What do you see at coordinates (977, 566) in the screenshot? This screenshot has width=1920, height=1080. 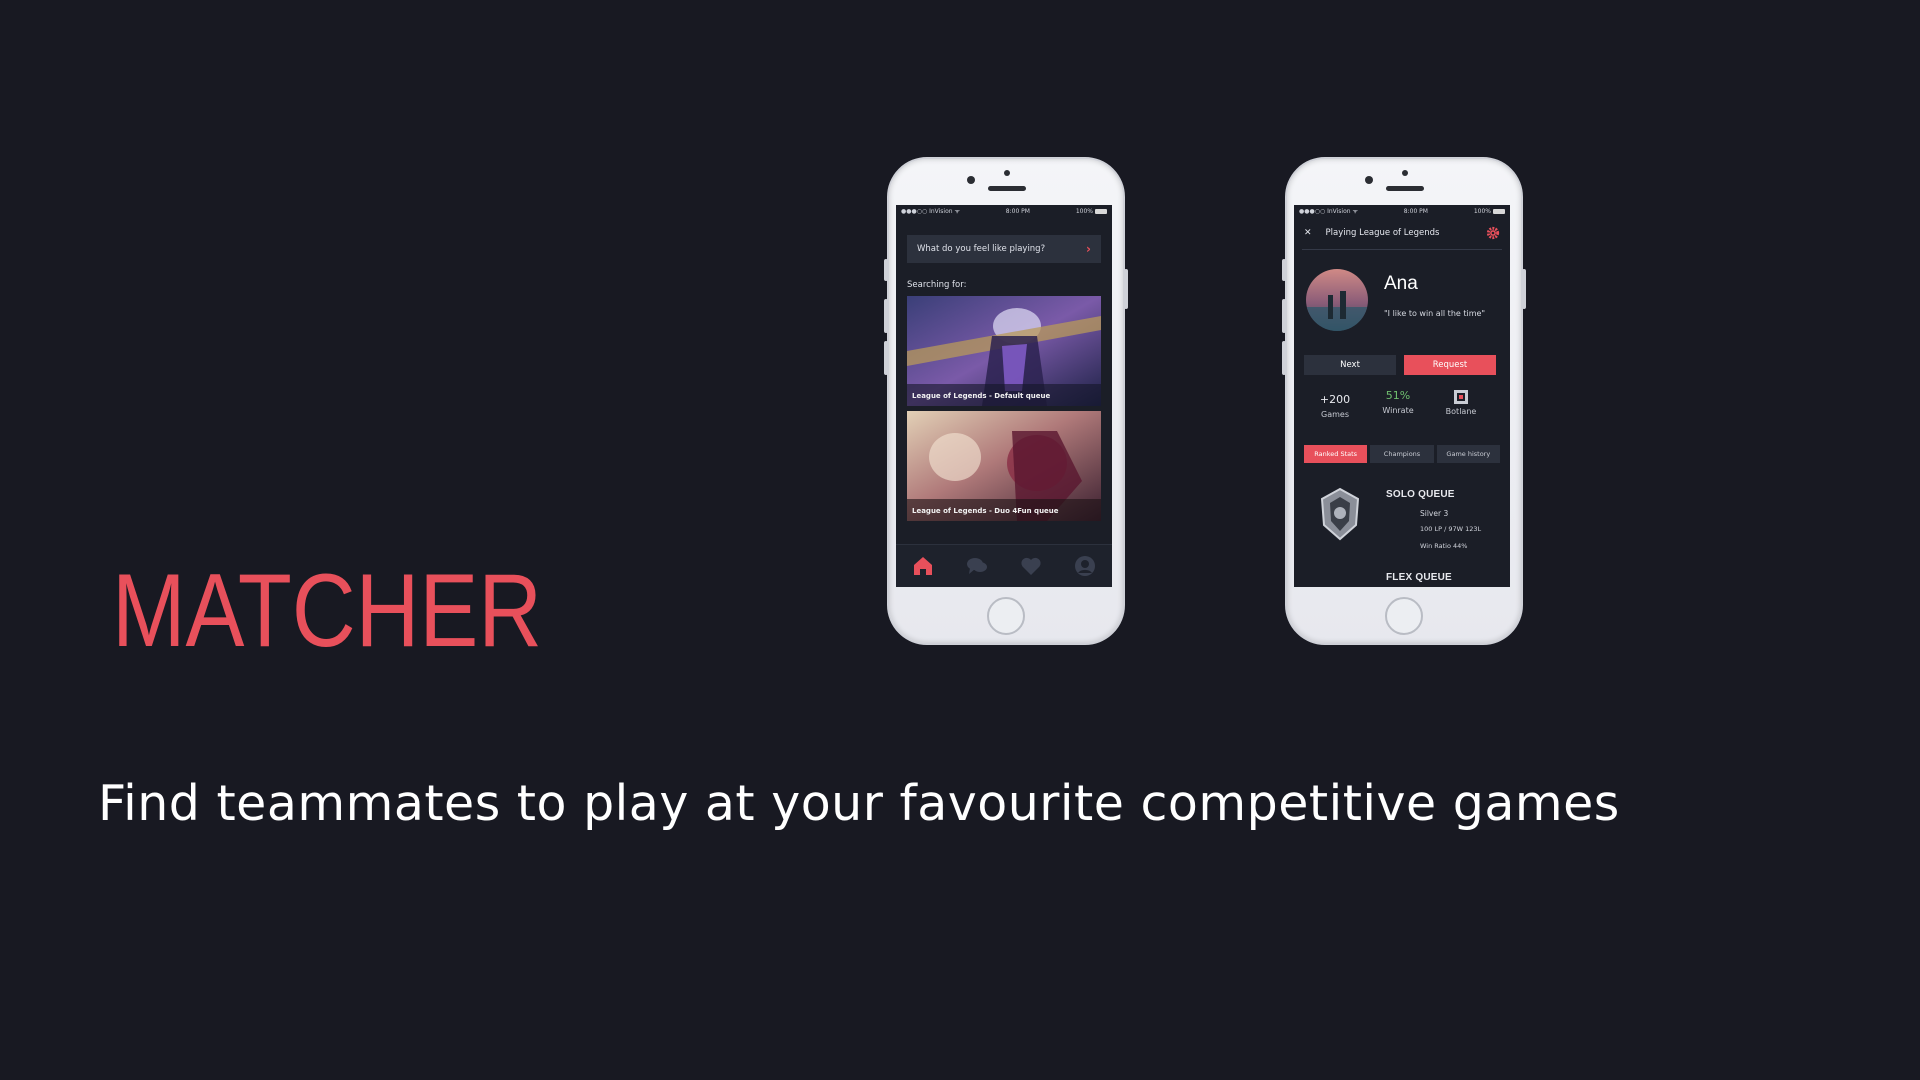 I see `chat-icon` at bounding box center [977, 566].